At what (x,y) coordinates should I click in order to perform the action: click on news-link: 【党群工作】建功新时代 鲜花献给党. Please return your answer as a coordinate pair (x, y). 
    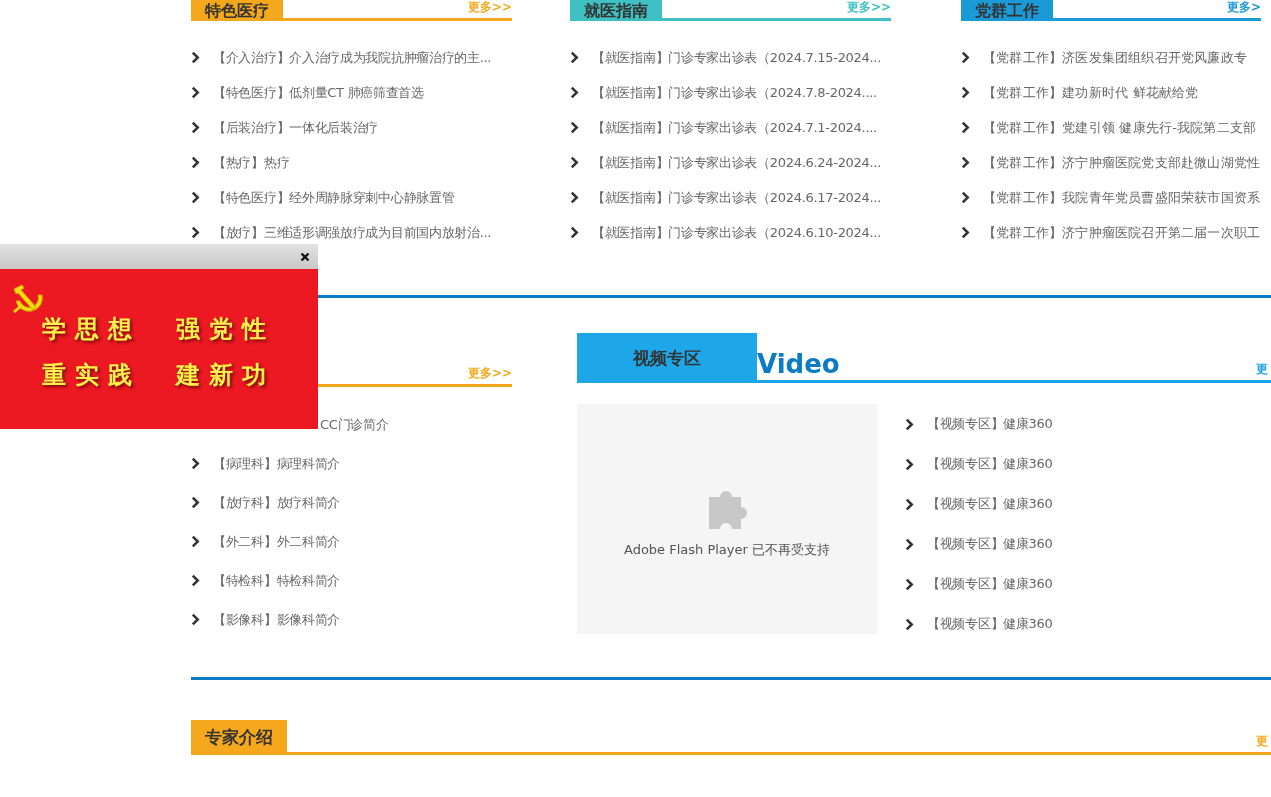
    Looking at the image, I should click on (1091, 92).